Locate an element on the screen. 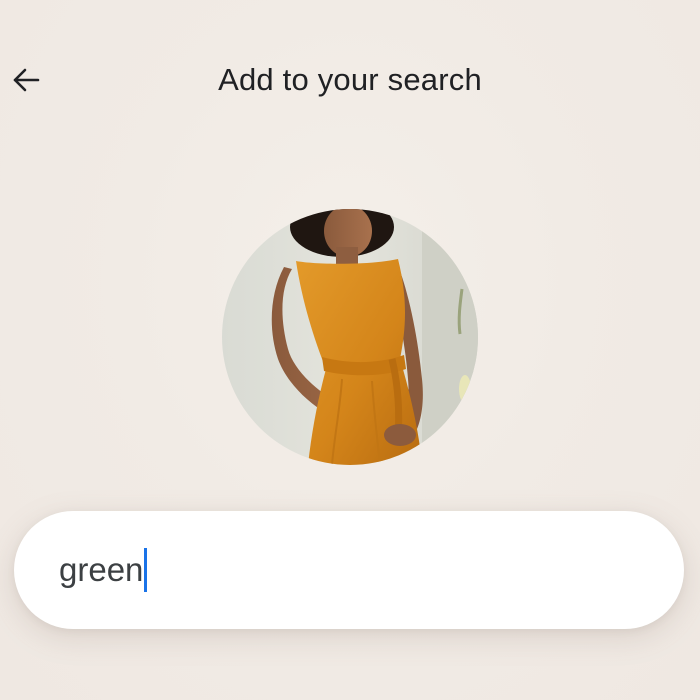  search-input: green is located at coordinates (101, 570).